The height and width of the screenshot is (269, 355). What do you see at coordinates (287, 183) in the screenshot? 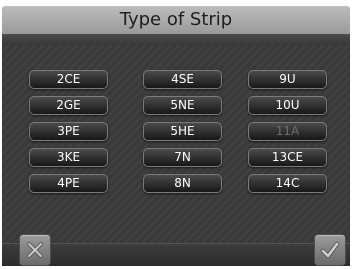
I see `strip-button-14c: 14C` at bounding box center [287, 183].